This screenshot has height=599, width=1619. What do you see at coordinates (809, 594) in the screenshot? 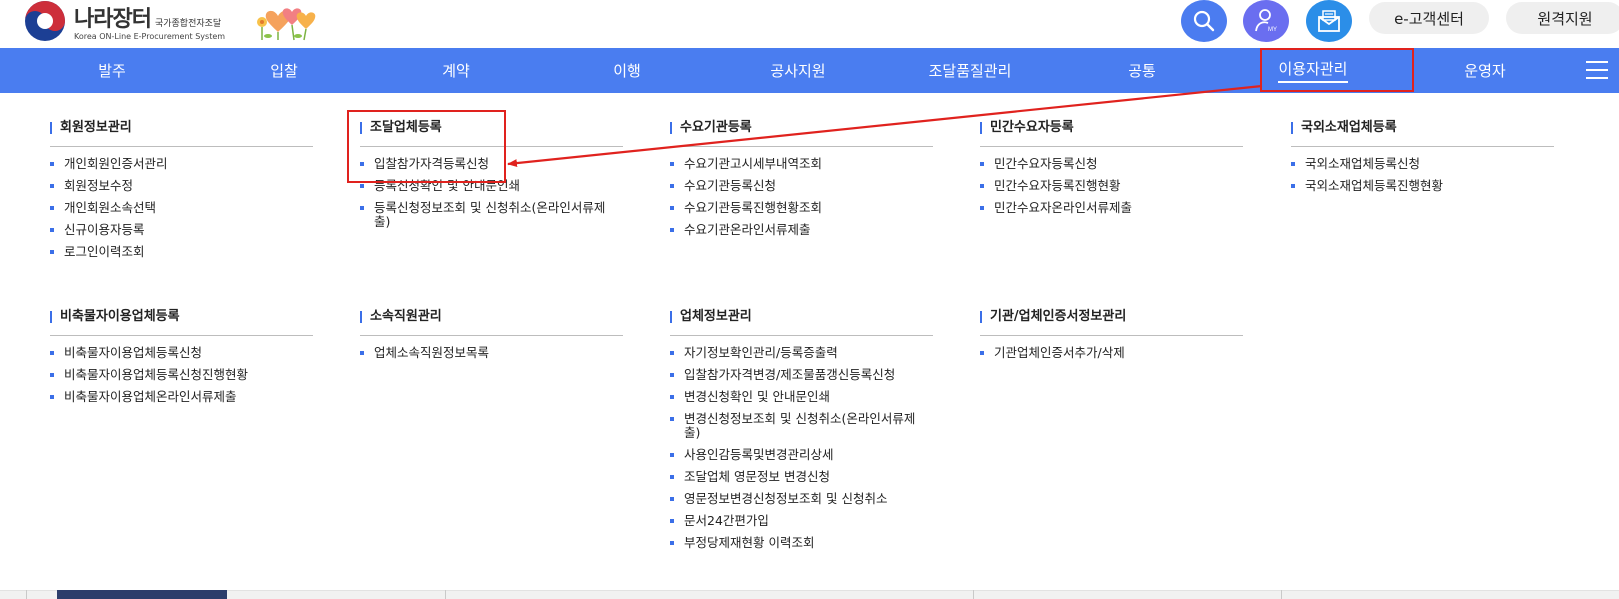
I see `underlying-page-strip` at bounding box center [809, 594].